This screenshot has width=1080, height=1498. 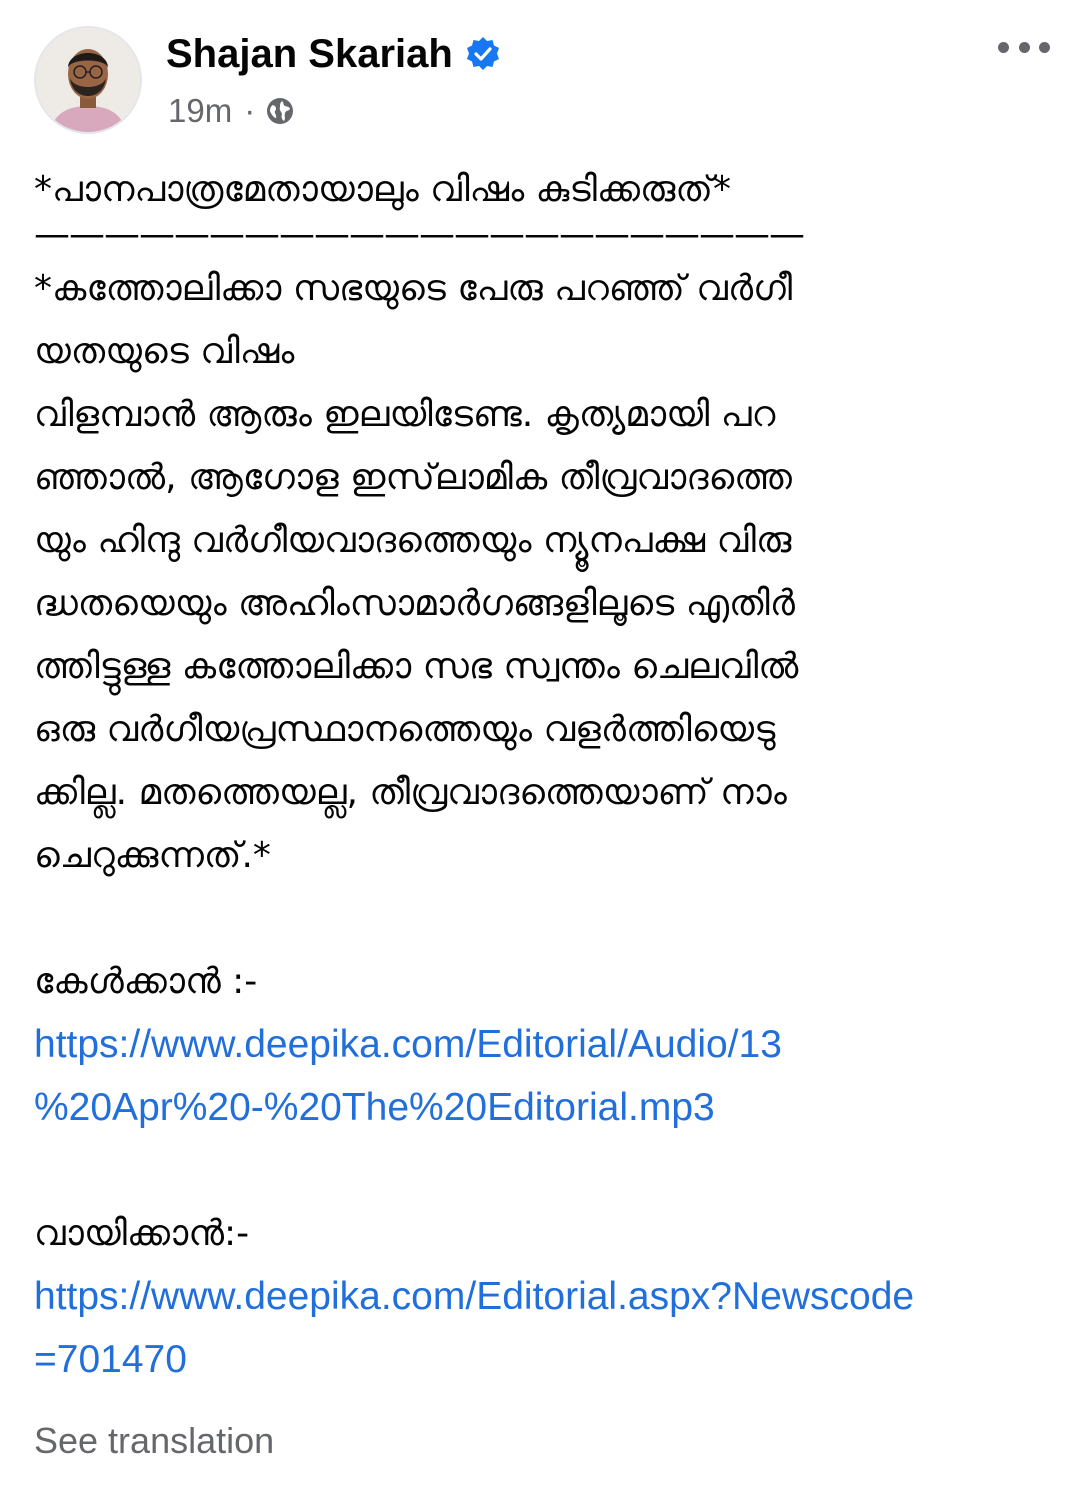 I want to click on globe-icon, so click(x=280, y=111).